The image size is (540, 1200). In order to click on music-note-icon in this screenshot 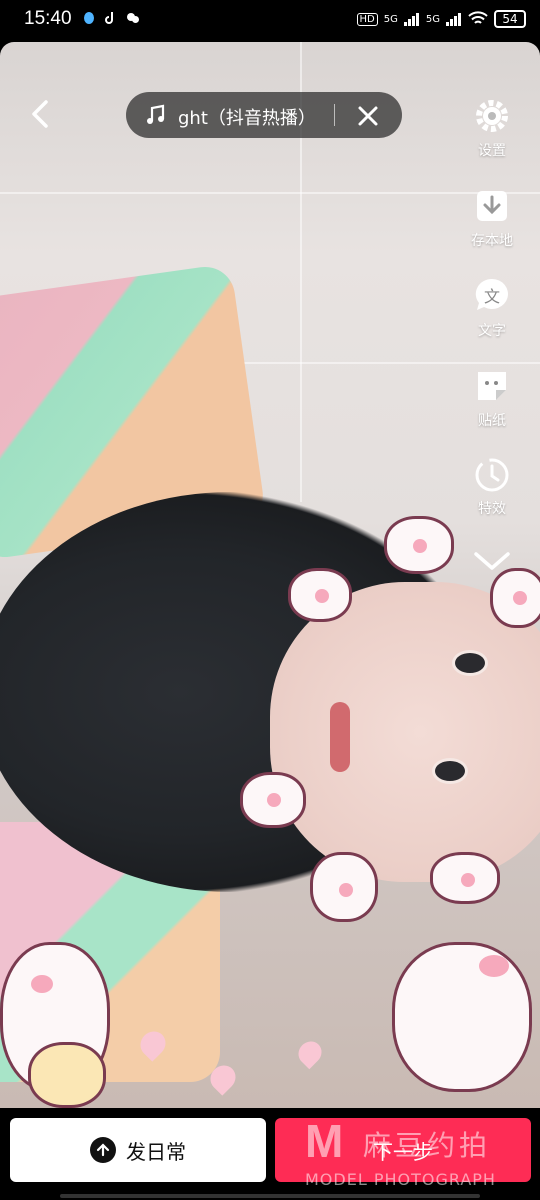, I will do `click(156, 114)`.